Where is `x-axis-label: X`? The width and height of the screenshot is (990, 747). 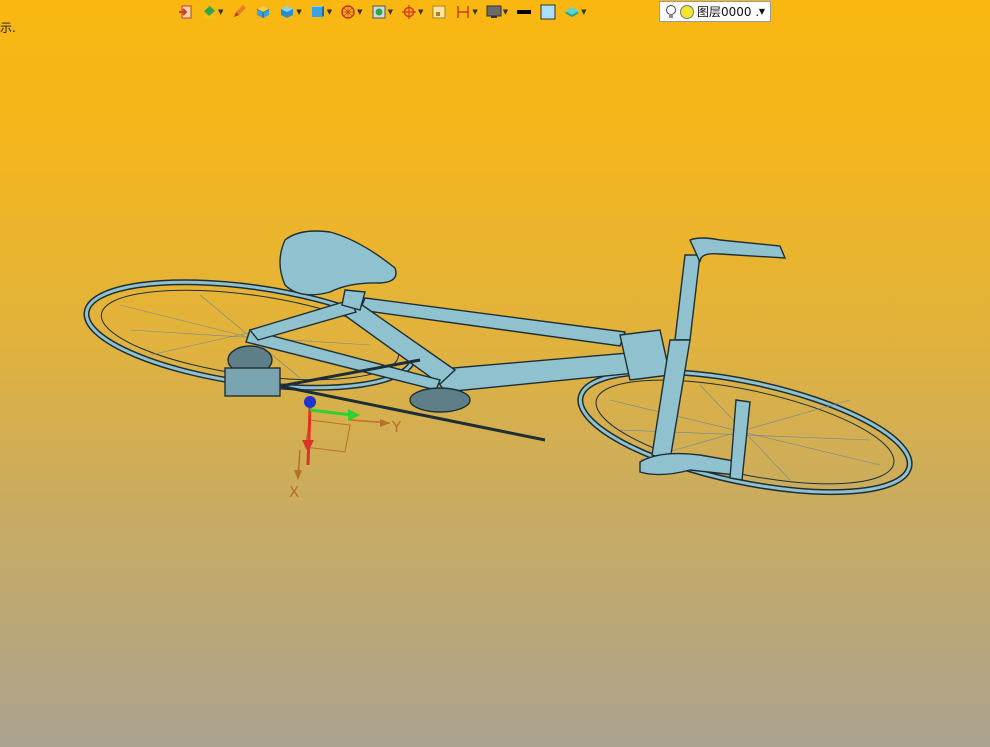 x-axis-label: X is located at coordinates (294, 492).